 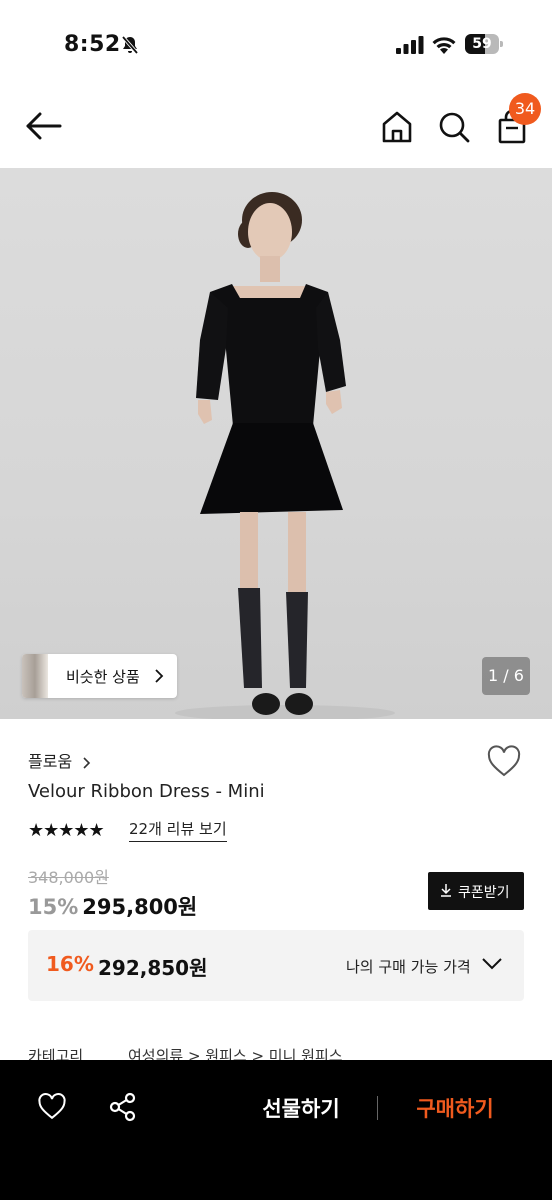 What do you see at coordinates (35, 676) in the screenshot?
I see `similar-products-thumbnail` at bounding box center [35, 676].